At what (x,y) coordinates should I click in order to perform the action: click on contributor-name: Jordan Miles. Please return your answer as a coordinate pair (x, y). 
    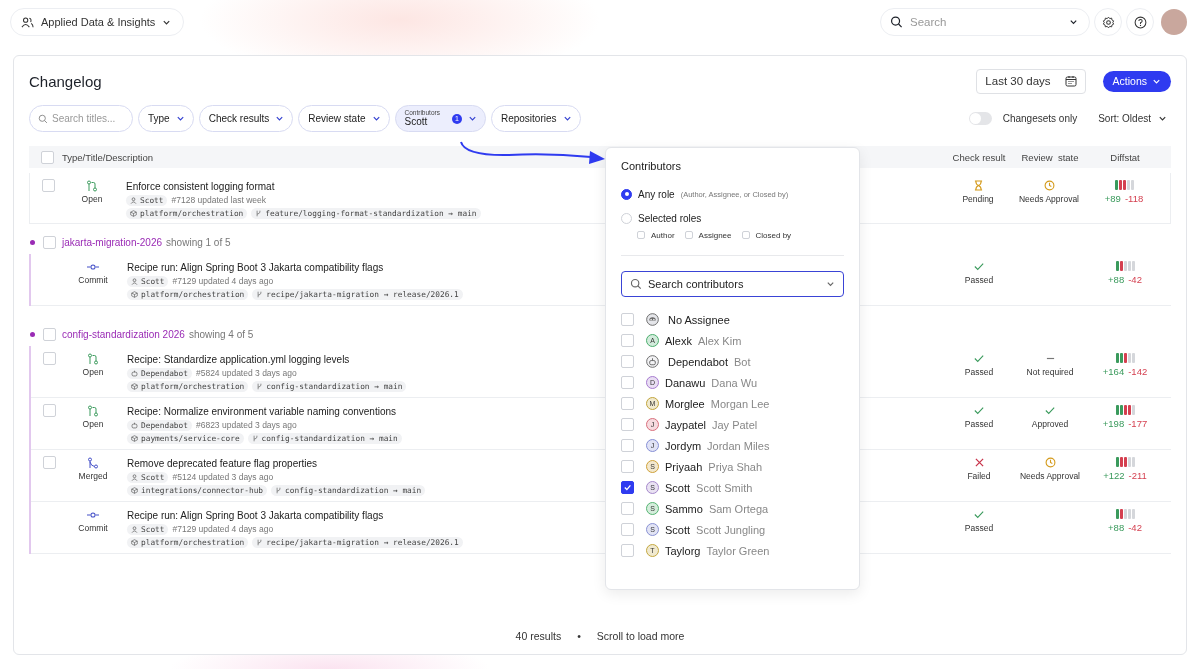
    Looking at the image, I should click on (738, 445).